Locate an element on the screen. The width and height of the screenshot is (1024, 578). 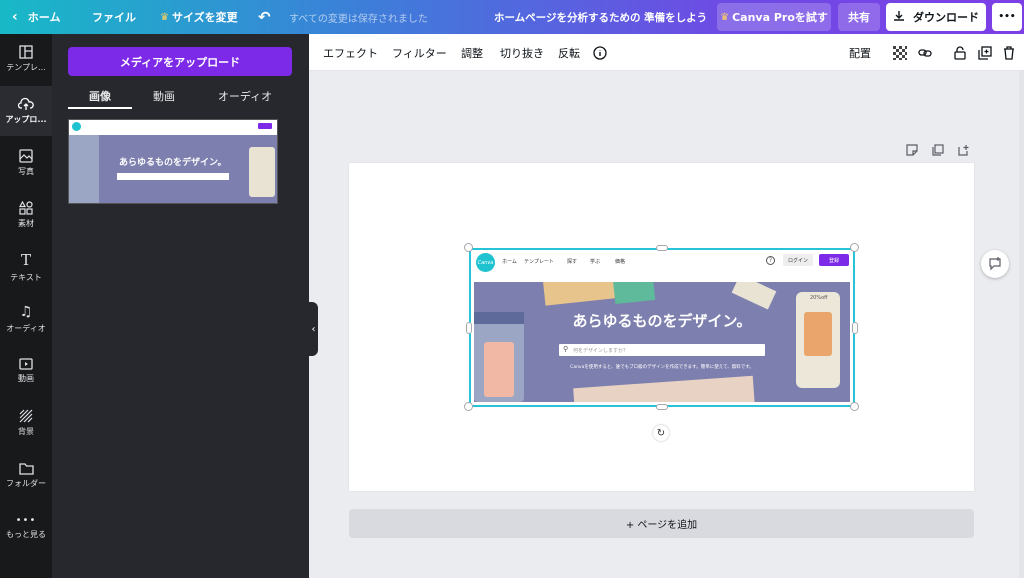
tab-images: 画像 is located at coordinates (100, 96).